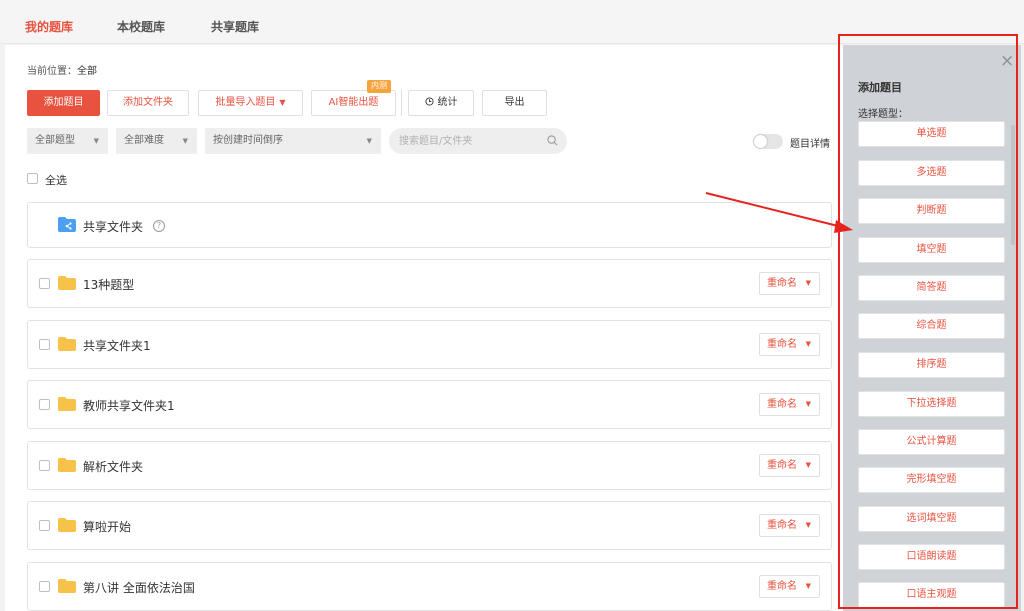 This screenshot has width=1024, height=611. Describe the element at coordinates (248, 140) in the screenshot. I see `sort-value: 按创建时间倒序` at that location.